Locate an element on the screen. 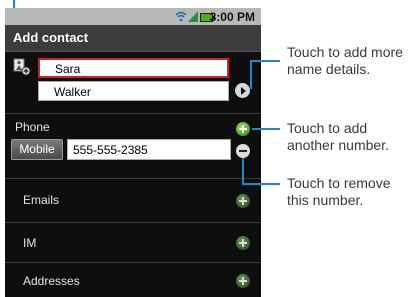 Image resolution: width=417 pixels, height=297 pixels. status-bar: 3:00 PM is located at coordinates (133, 16).